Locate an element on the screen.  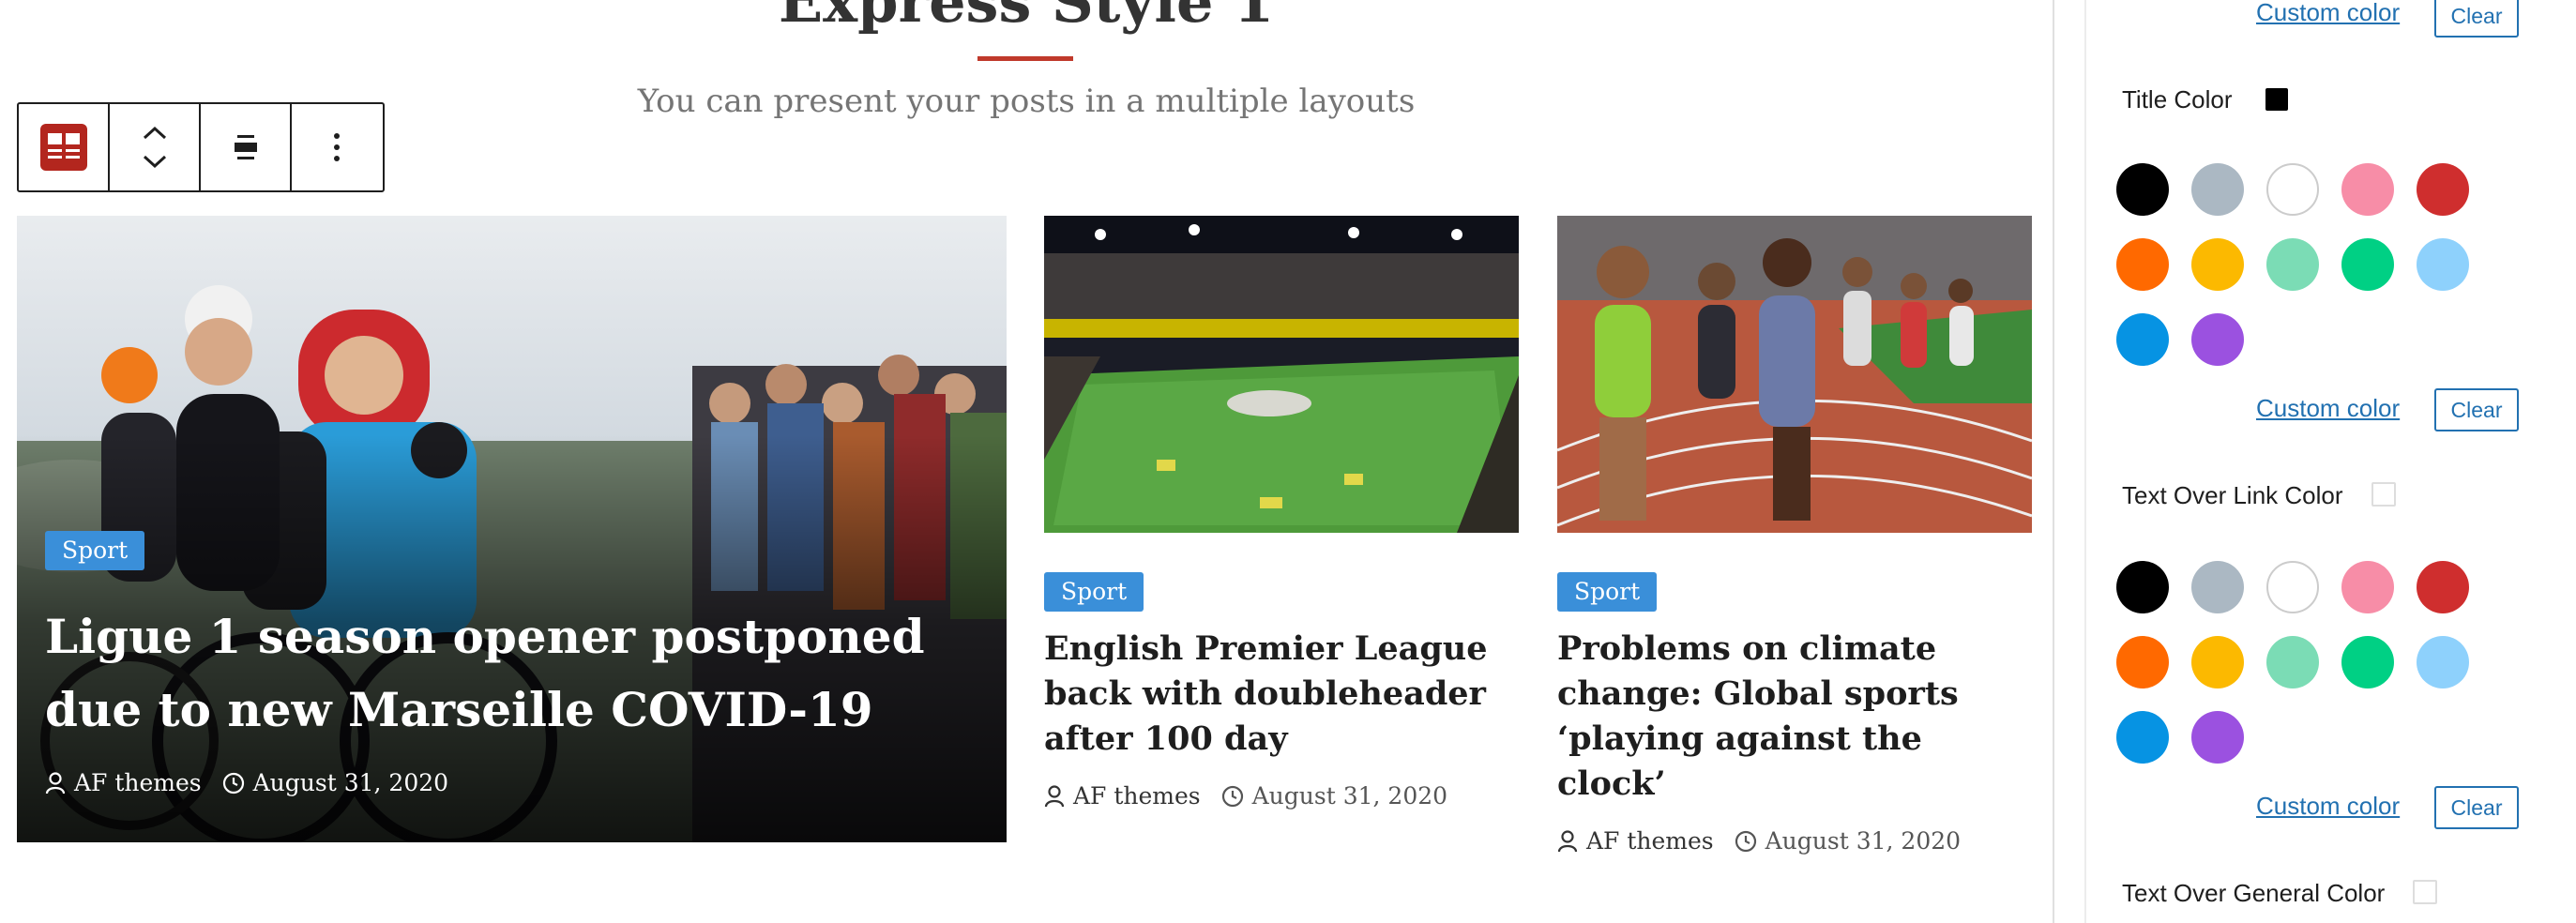
more-options-icon is located at coordinates (337, 147).